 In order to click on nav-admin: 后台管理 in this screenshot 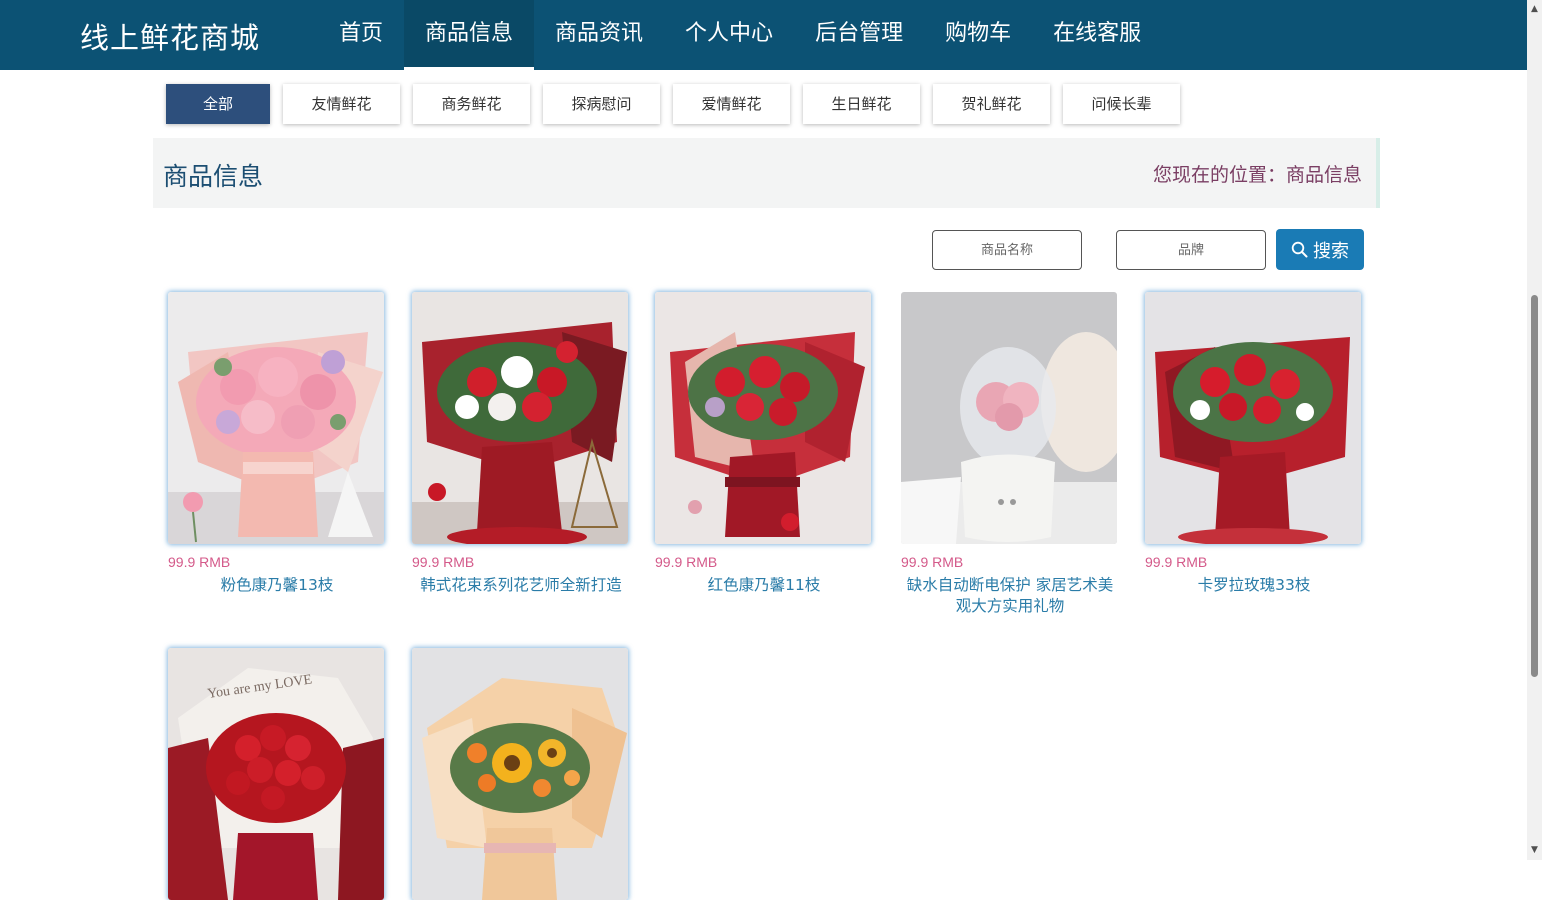, I will do `click(859, 35)`.